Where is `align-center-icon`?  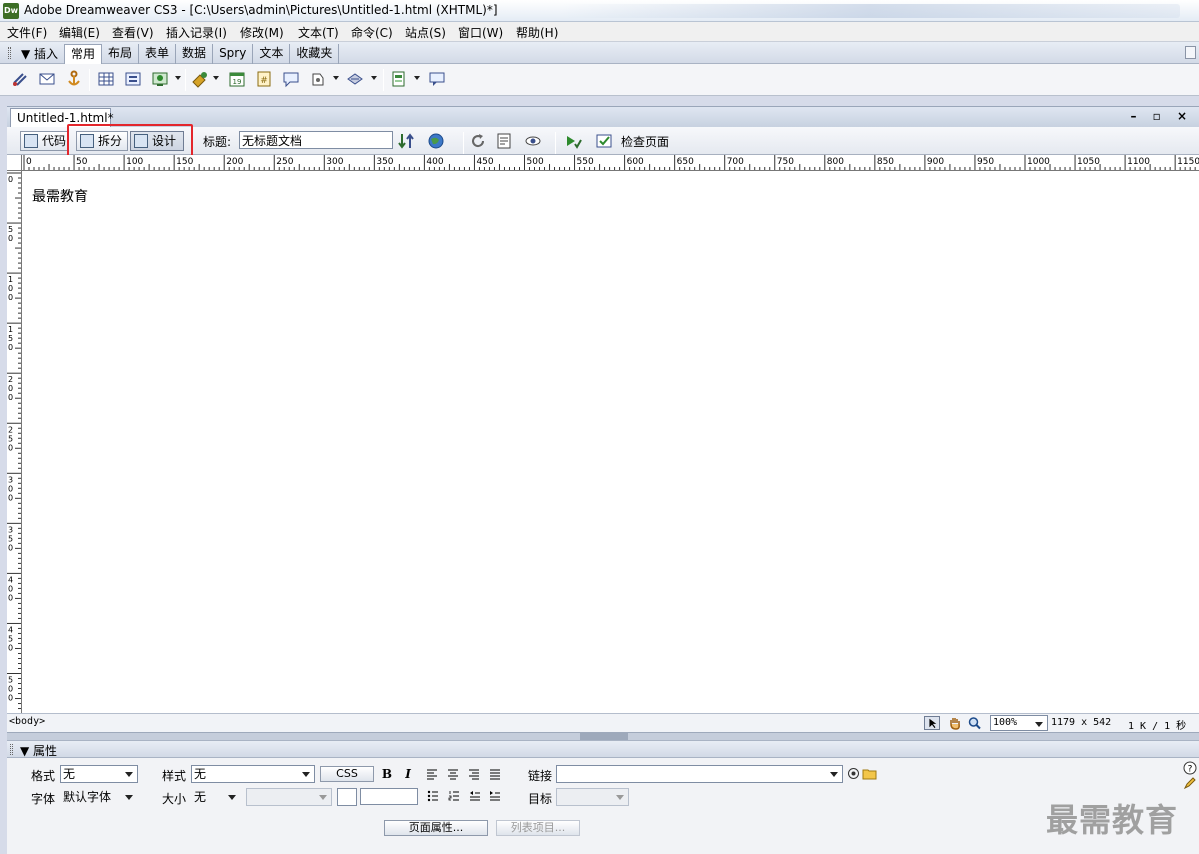 align-center-icon is located at coordinates (453, 774).